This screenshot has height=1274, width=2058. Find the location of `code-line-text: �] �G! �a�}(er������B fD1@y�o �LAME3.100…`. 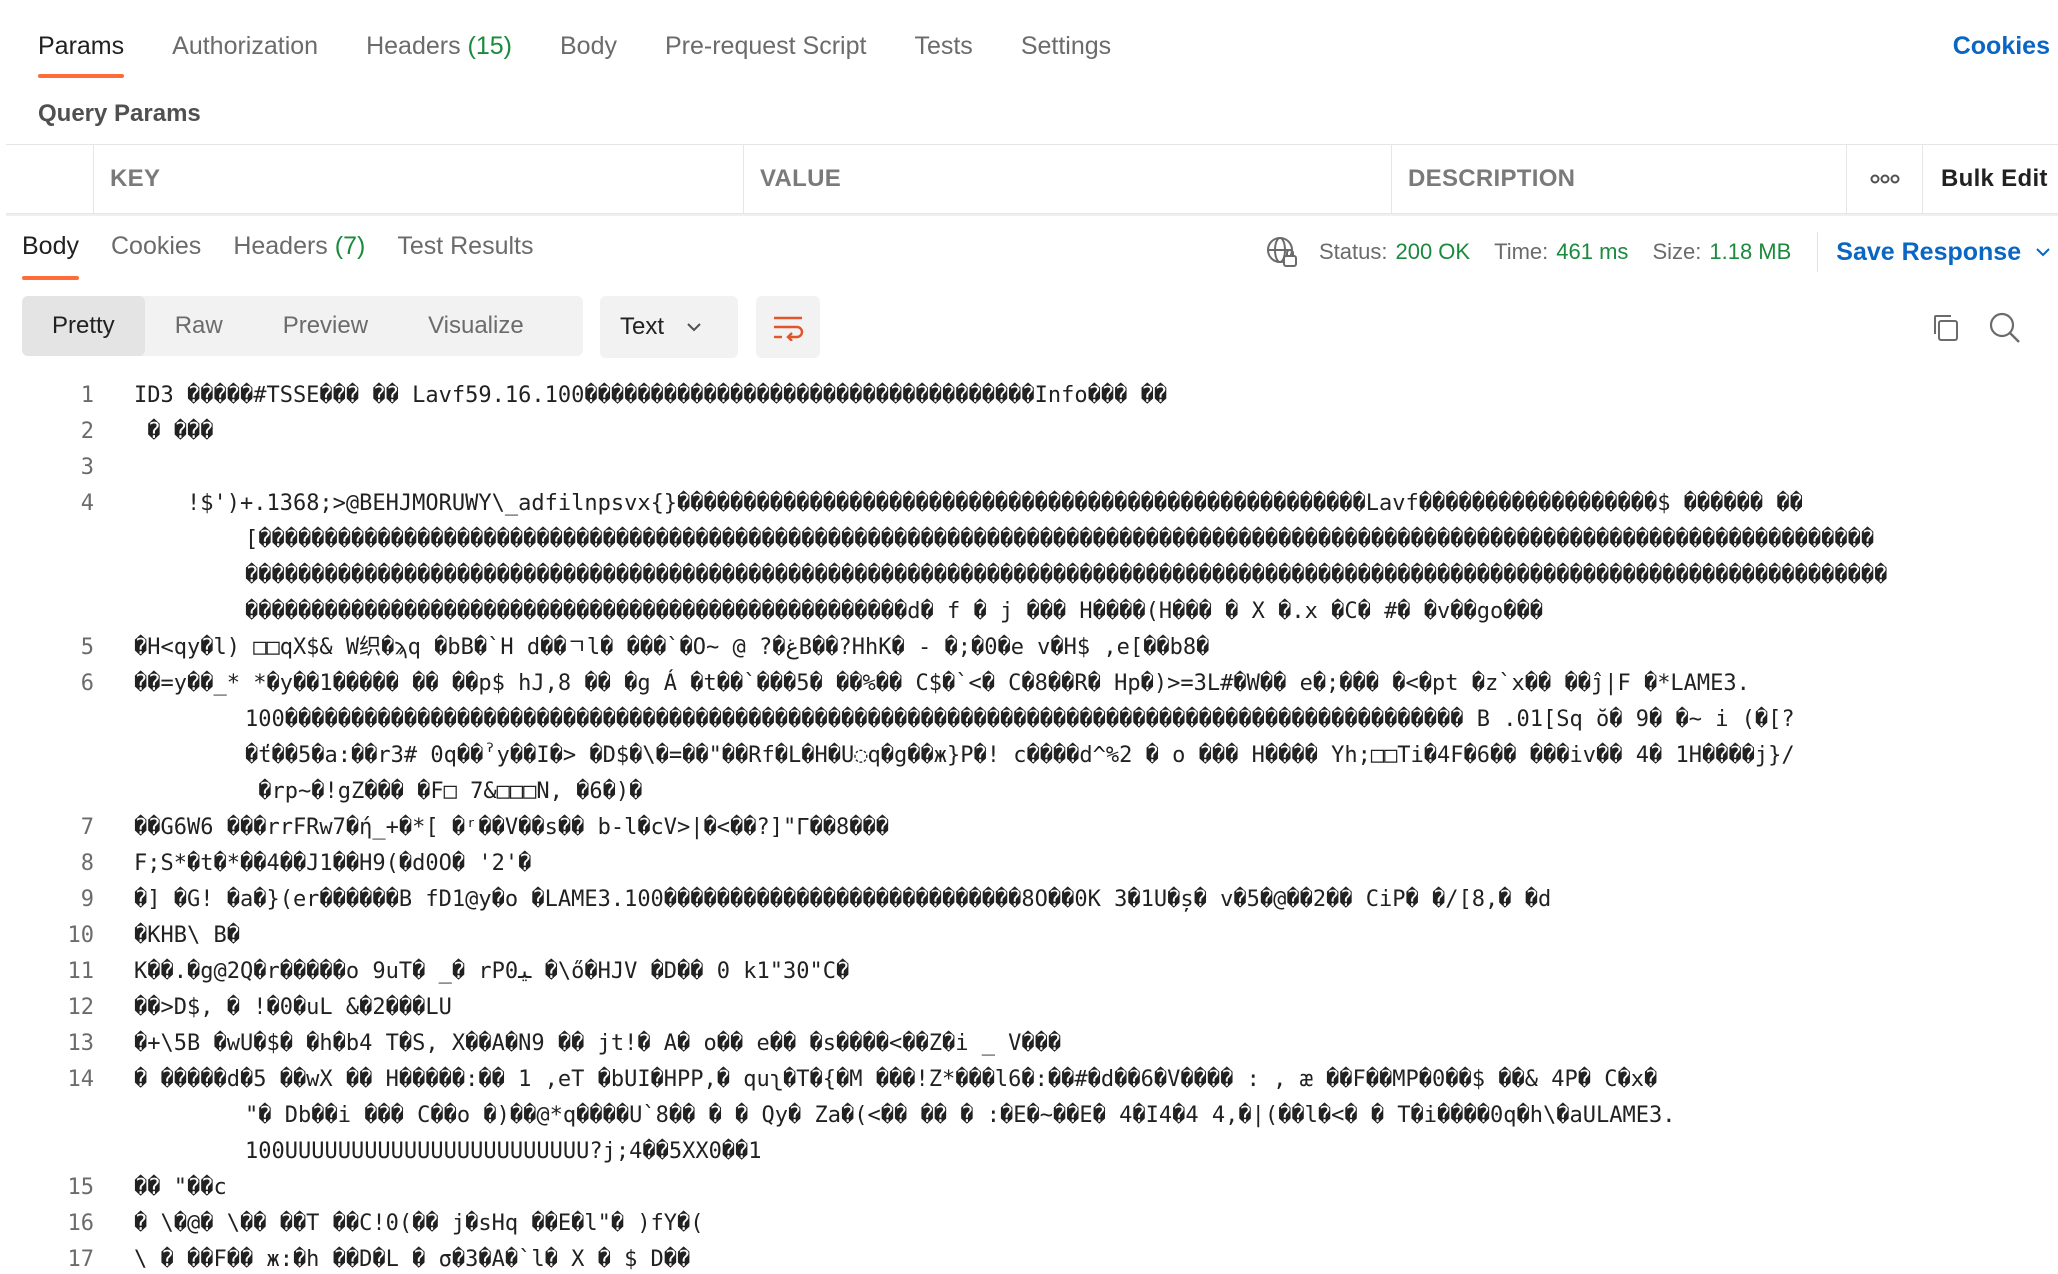

code-line-text: �] �G! �a�}(er������B fD1@y�o �LAME3.100… is located at coordinates (843, 899).